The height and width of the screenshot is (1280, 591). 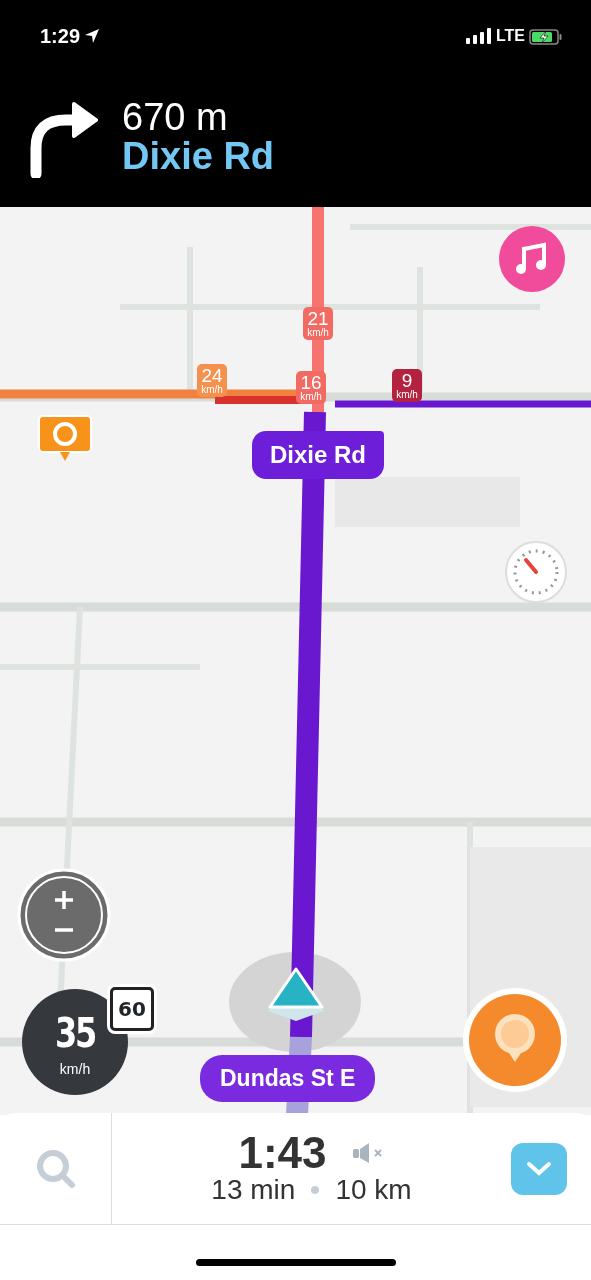 I want to click on report-button, so click(x=515, y=1040).